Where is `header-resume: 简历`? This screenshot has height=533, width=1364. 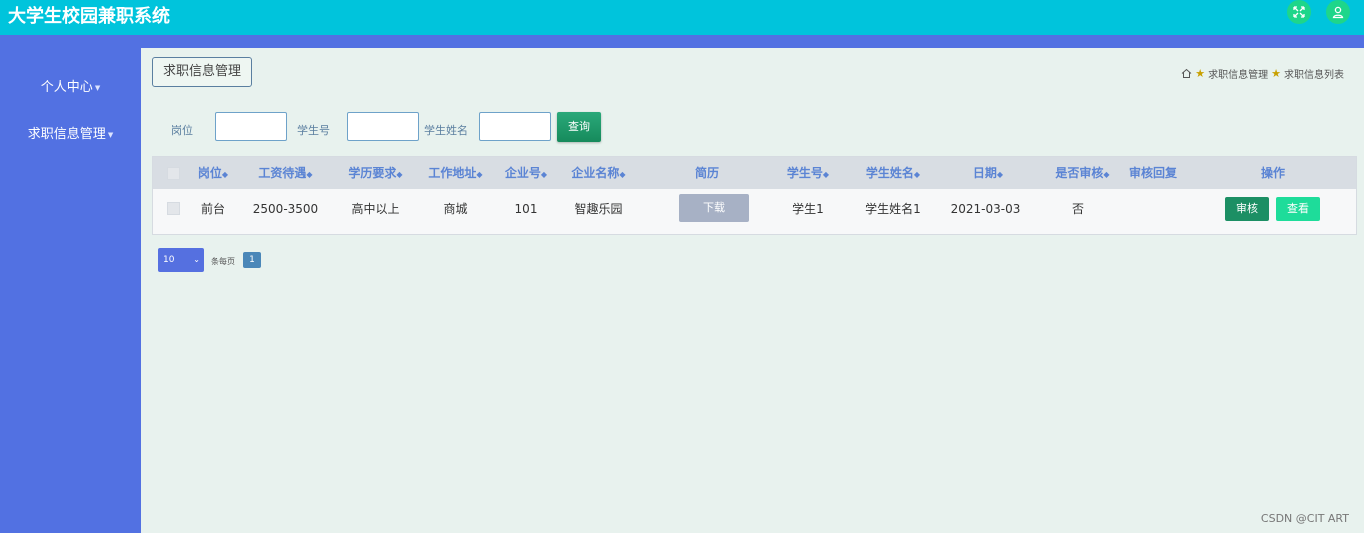
header-resume: 简历 is located at coordinates (706, 173).